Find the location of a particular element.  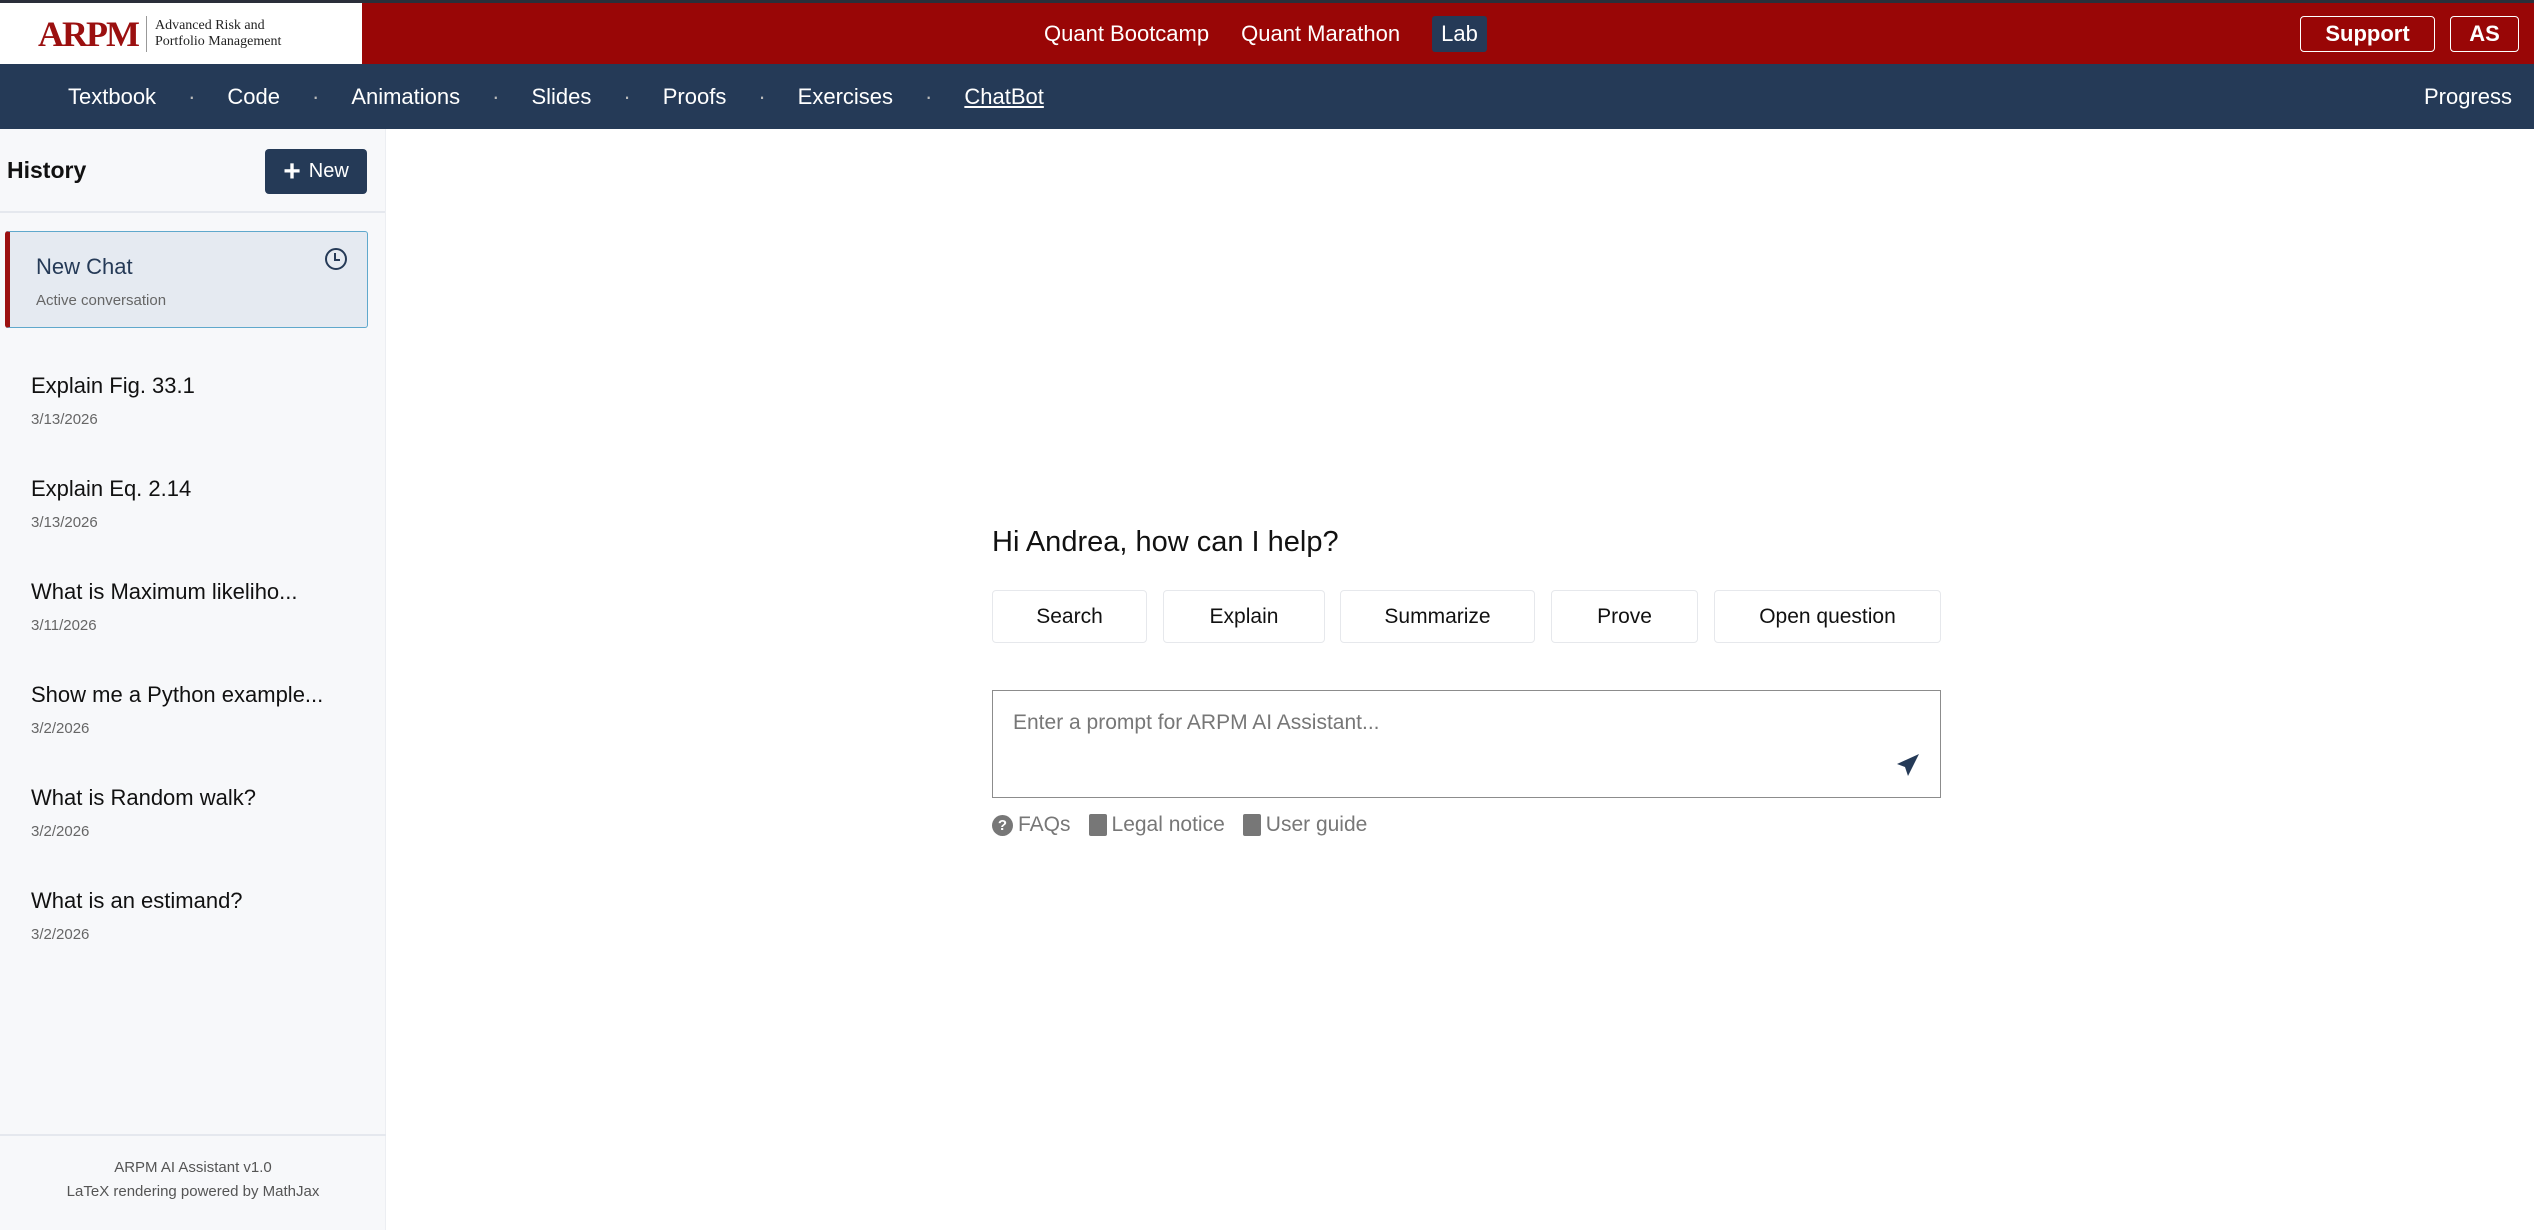

history-item: What is an estimand? 3/2/2026 is located at coordinates (186, 914).